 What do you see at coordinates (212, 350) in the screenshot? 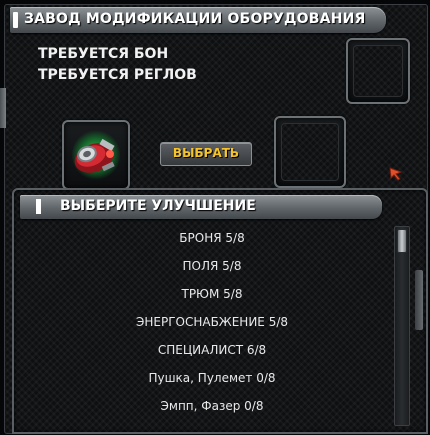
I see `upgrade-item-specialist: СПЕЦИАЛИСТ 6/8` at bounding box center [212, 350].